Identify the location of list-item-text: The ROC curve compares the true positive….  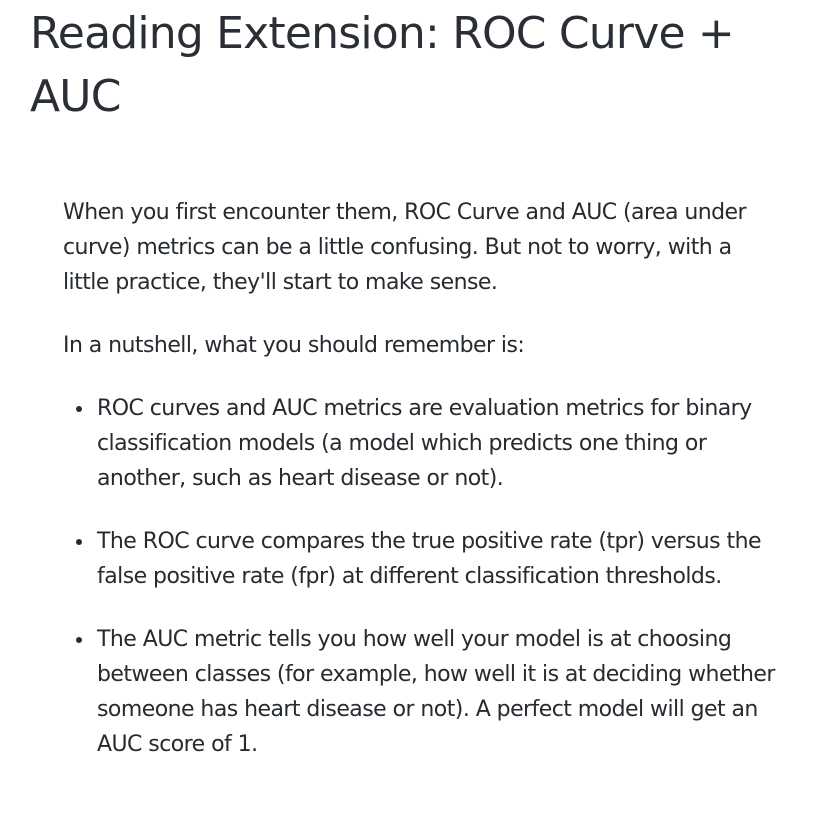
(429, 559).